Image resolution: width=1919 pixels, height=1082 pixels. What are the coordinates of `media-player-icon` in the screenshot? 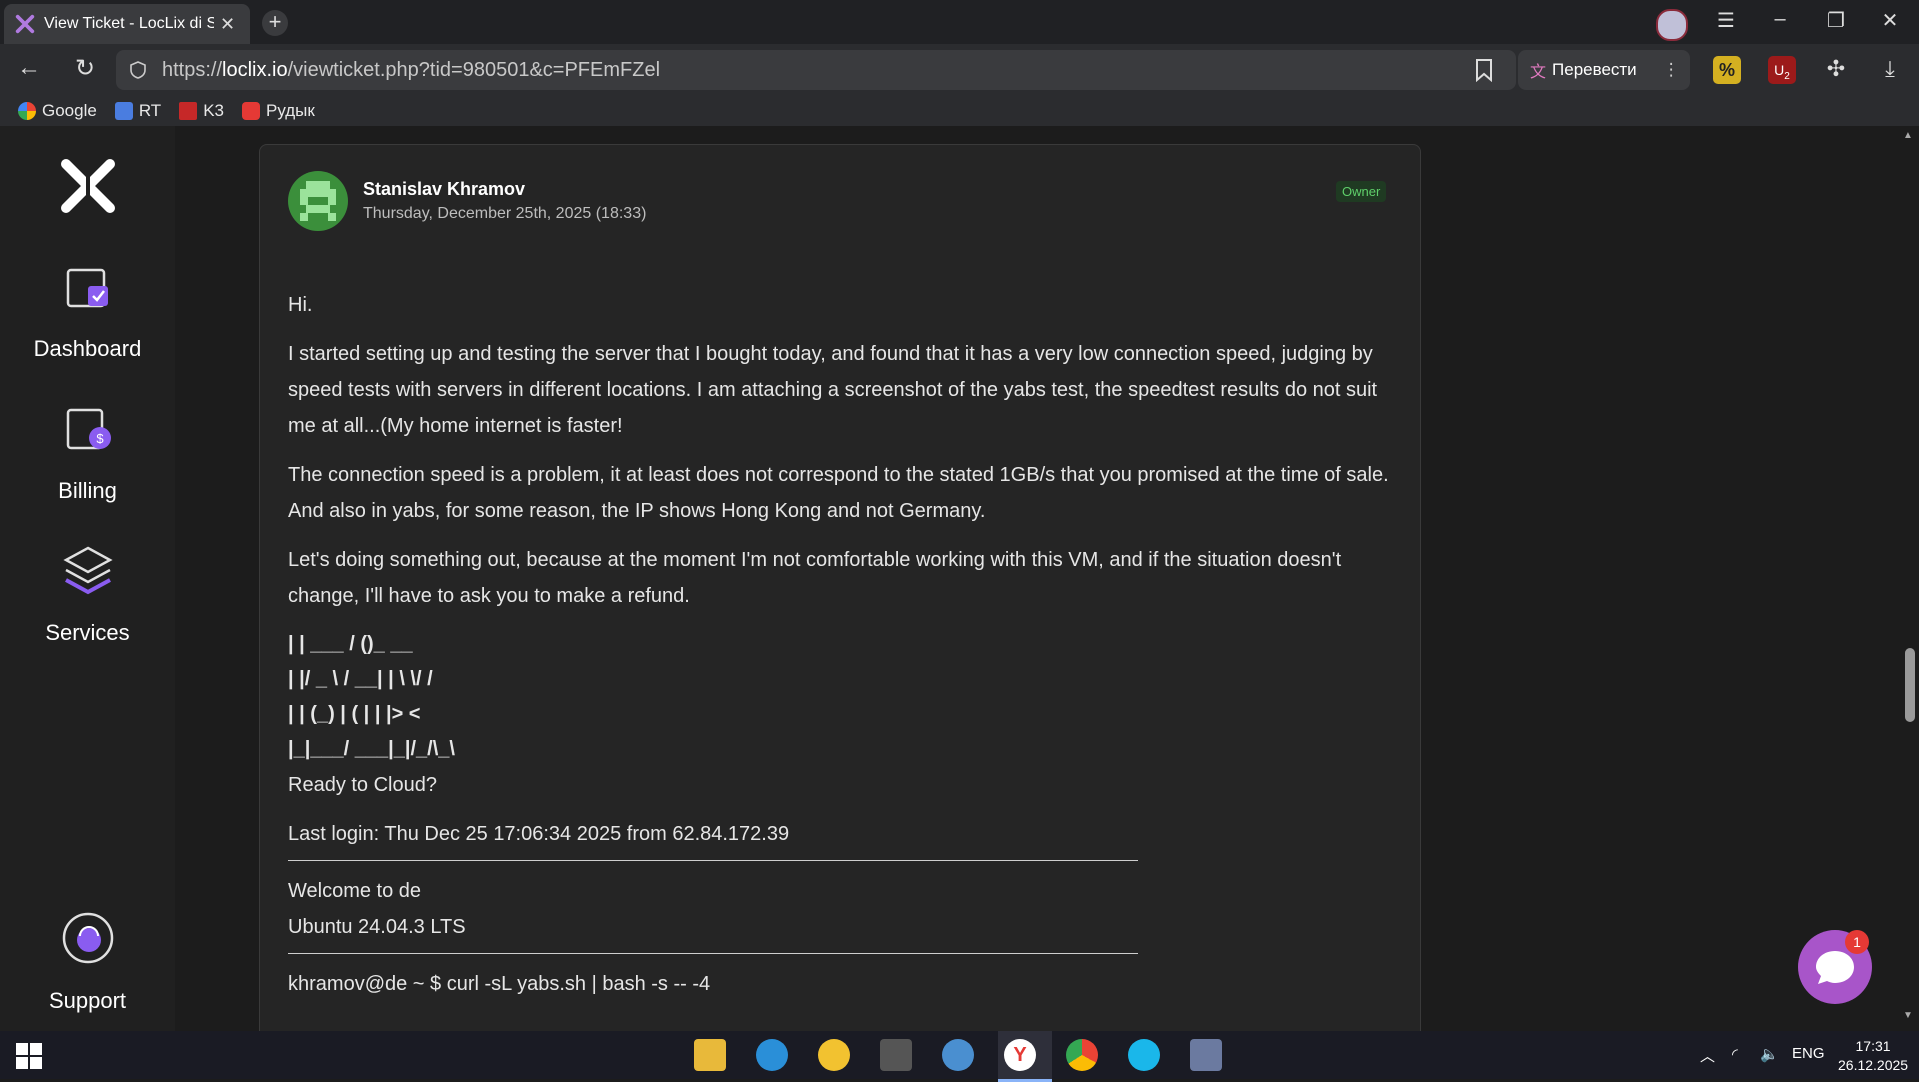 It's located at (958, 1055).